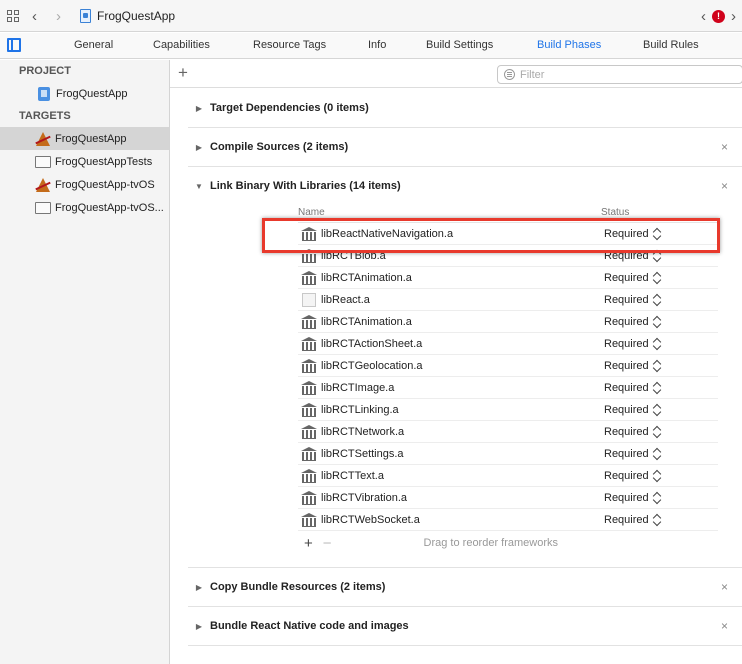 This screenshot has height=664, width=742. I want to click on chevron-left-icon: ‹, so click(703, 16).